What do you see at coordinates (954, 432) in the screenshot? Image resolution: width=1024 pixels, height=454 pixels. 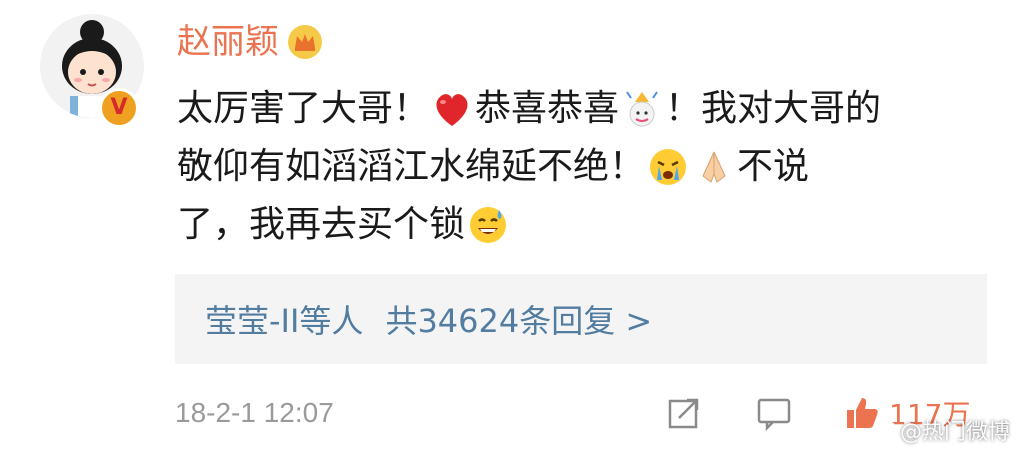 I see `watermark-text: @热门微博` at bounding box center [954, 432].